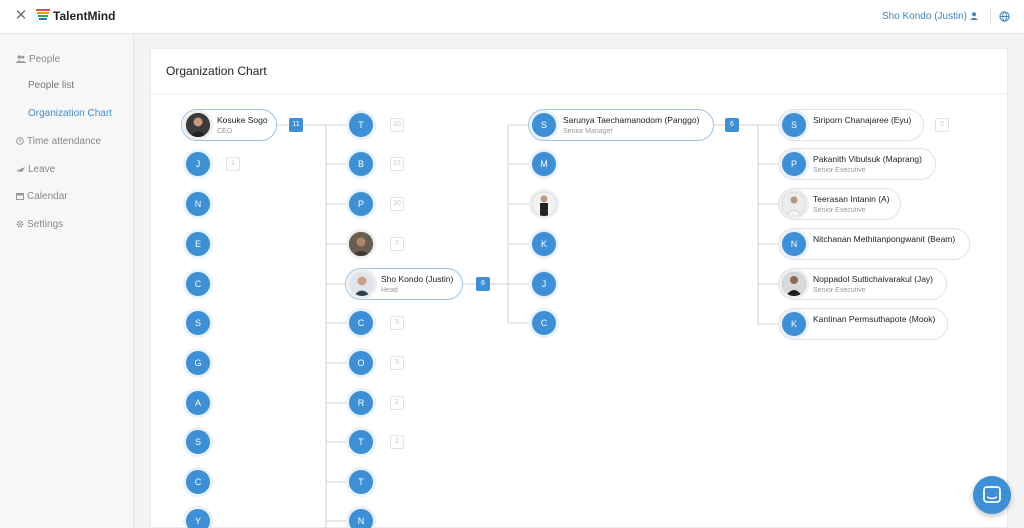  What do you see at coordinates (862, 120) in the screenshot?
I see `node-name: Siriporn Chanajaree (Eyu)` at bounding box center [862, 120].